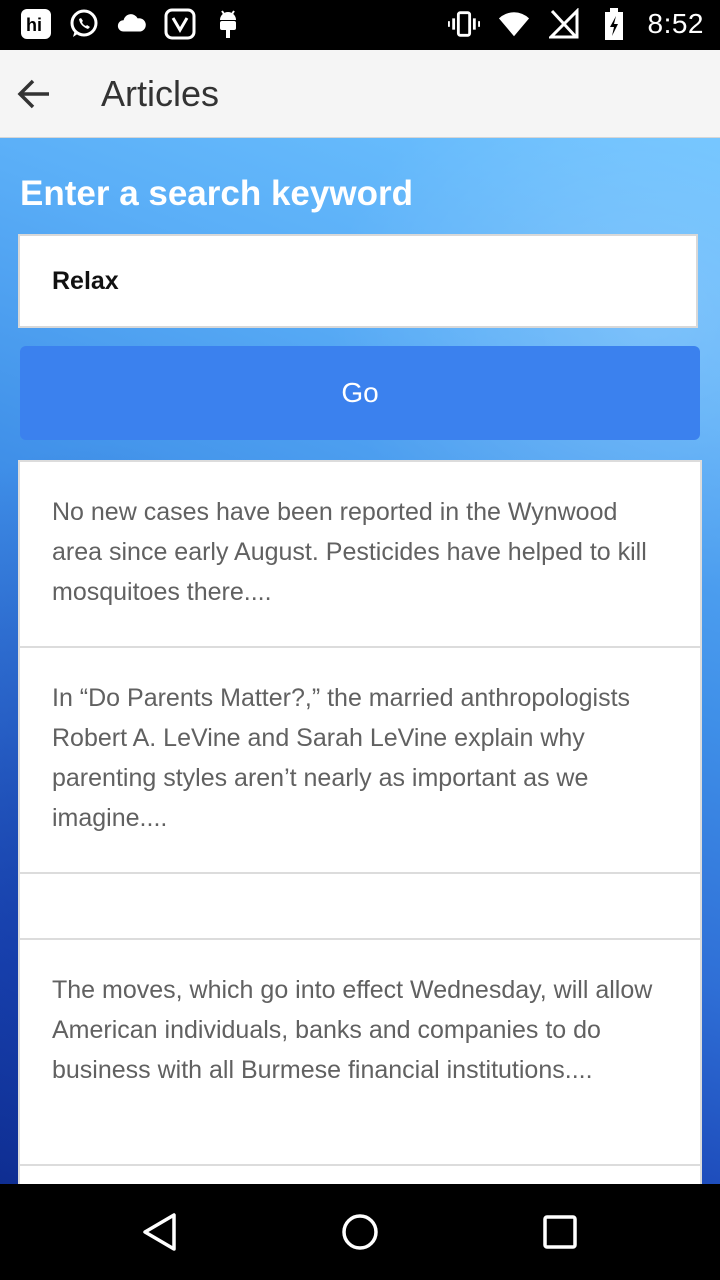  What do you see at coordinates (564, 24) in the screenshot?
I see `no-signal-icon` at bounding box center [564, 24].